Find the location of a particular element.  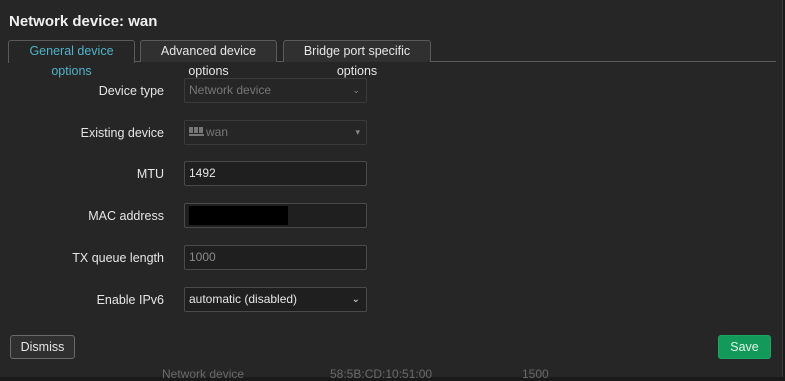

tx-queue-length-label: TX queue length is located at coordinates (118, 258).